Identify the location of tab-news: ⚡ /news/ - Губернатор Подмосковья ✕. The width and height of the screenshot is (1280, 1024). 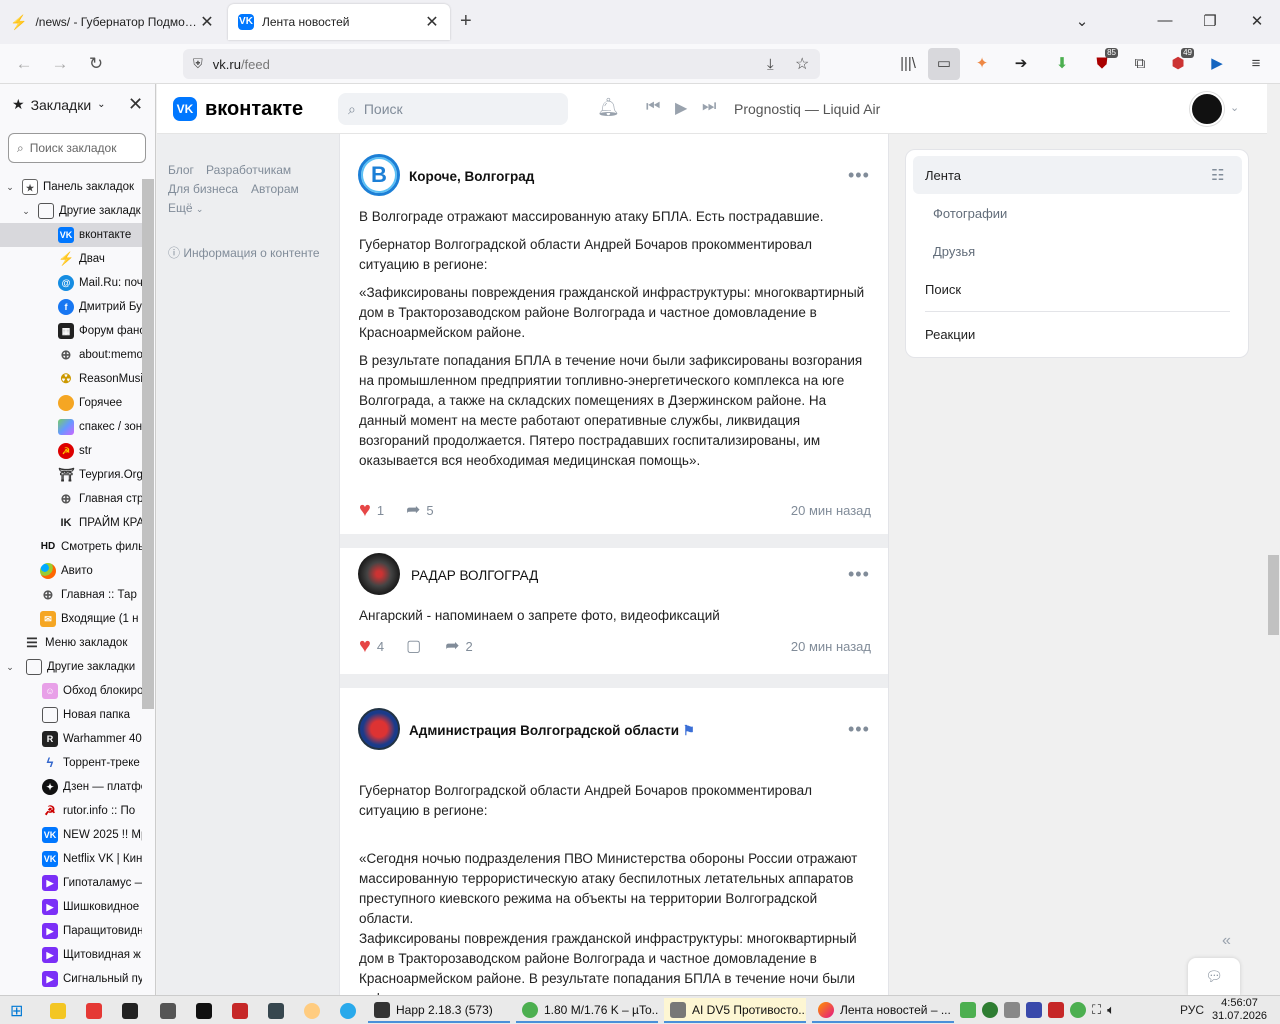
(112, 22).